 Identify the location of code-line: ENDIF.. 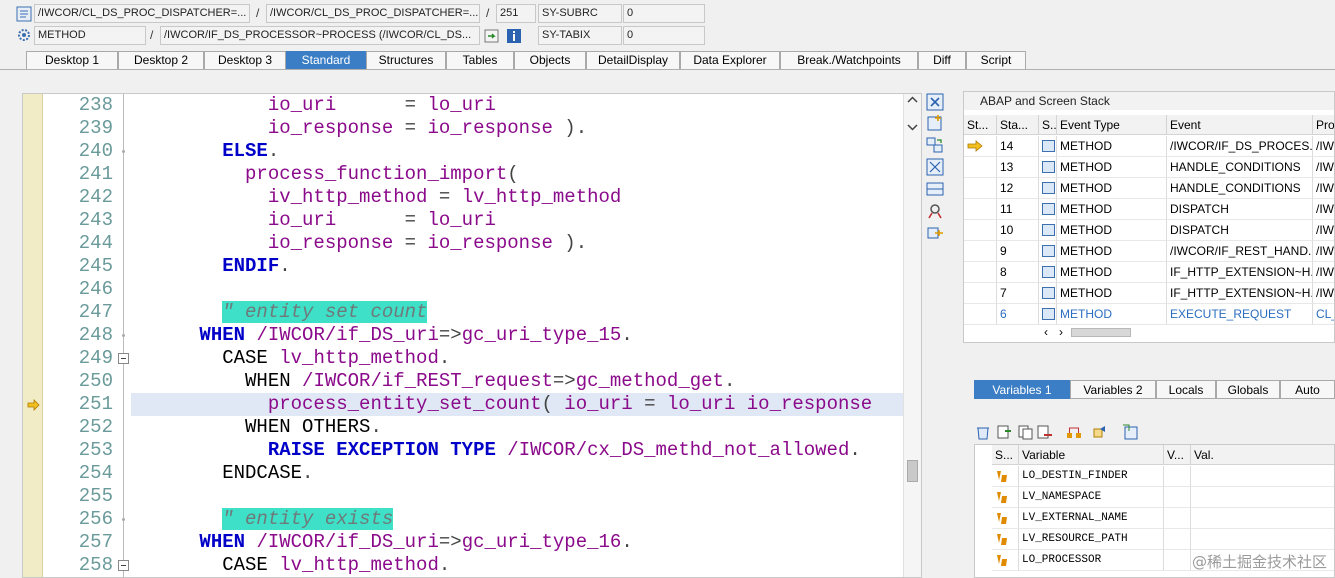
(210, 266).